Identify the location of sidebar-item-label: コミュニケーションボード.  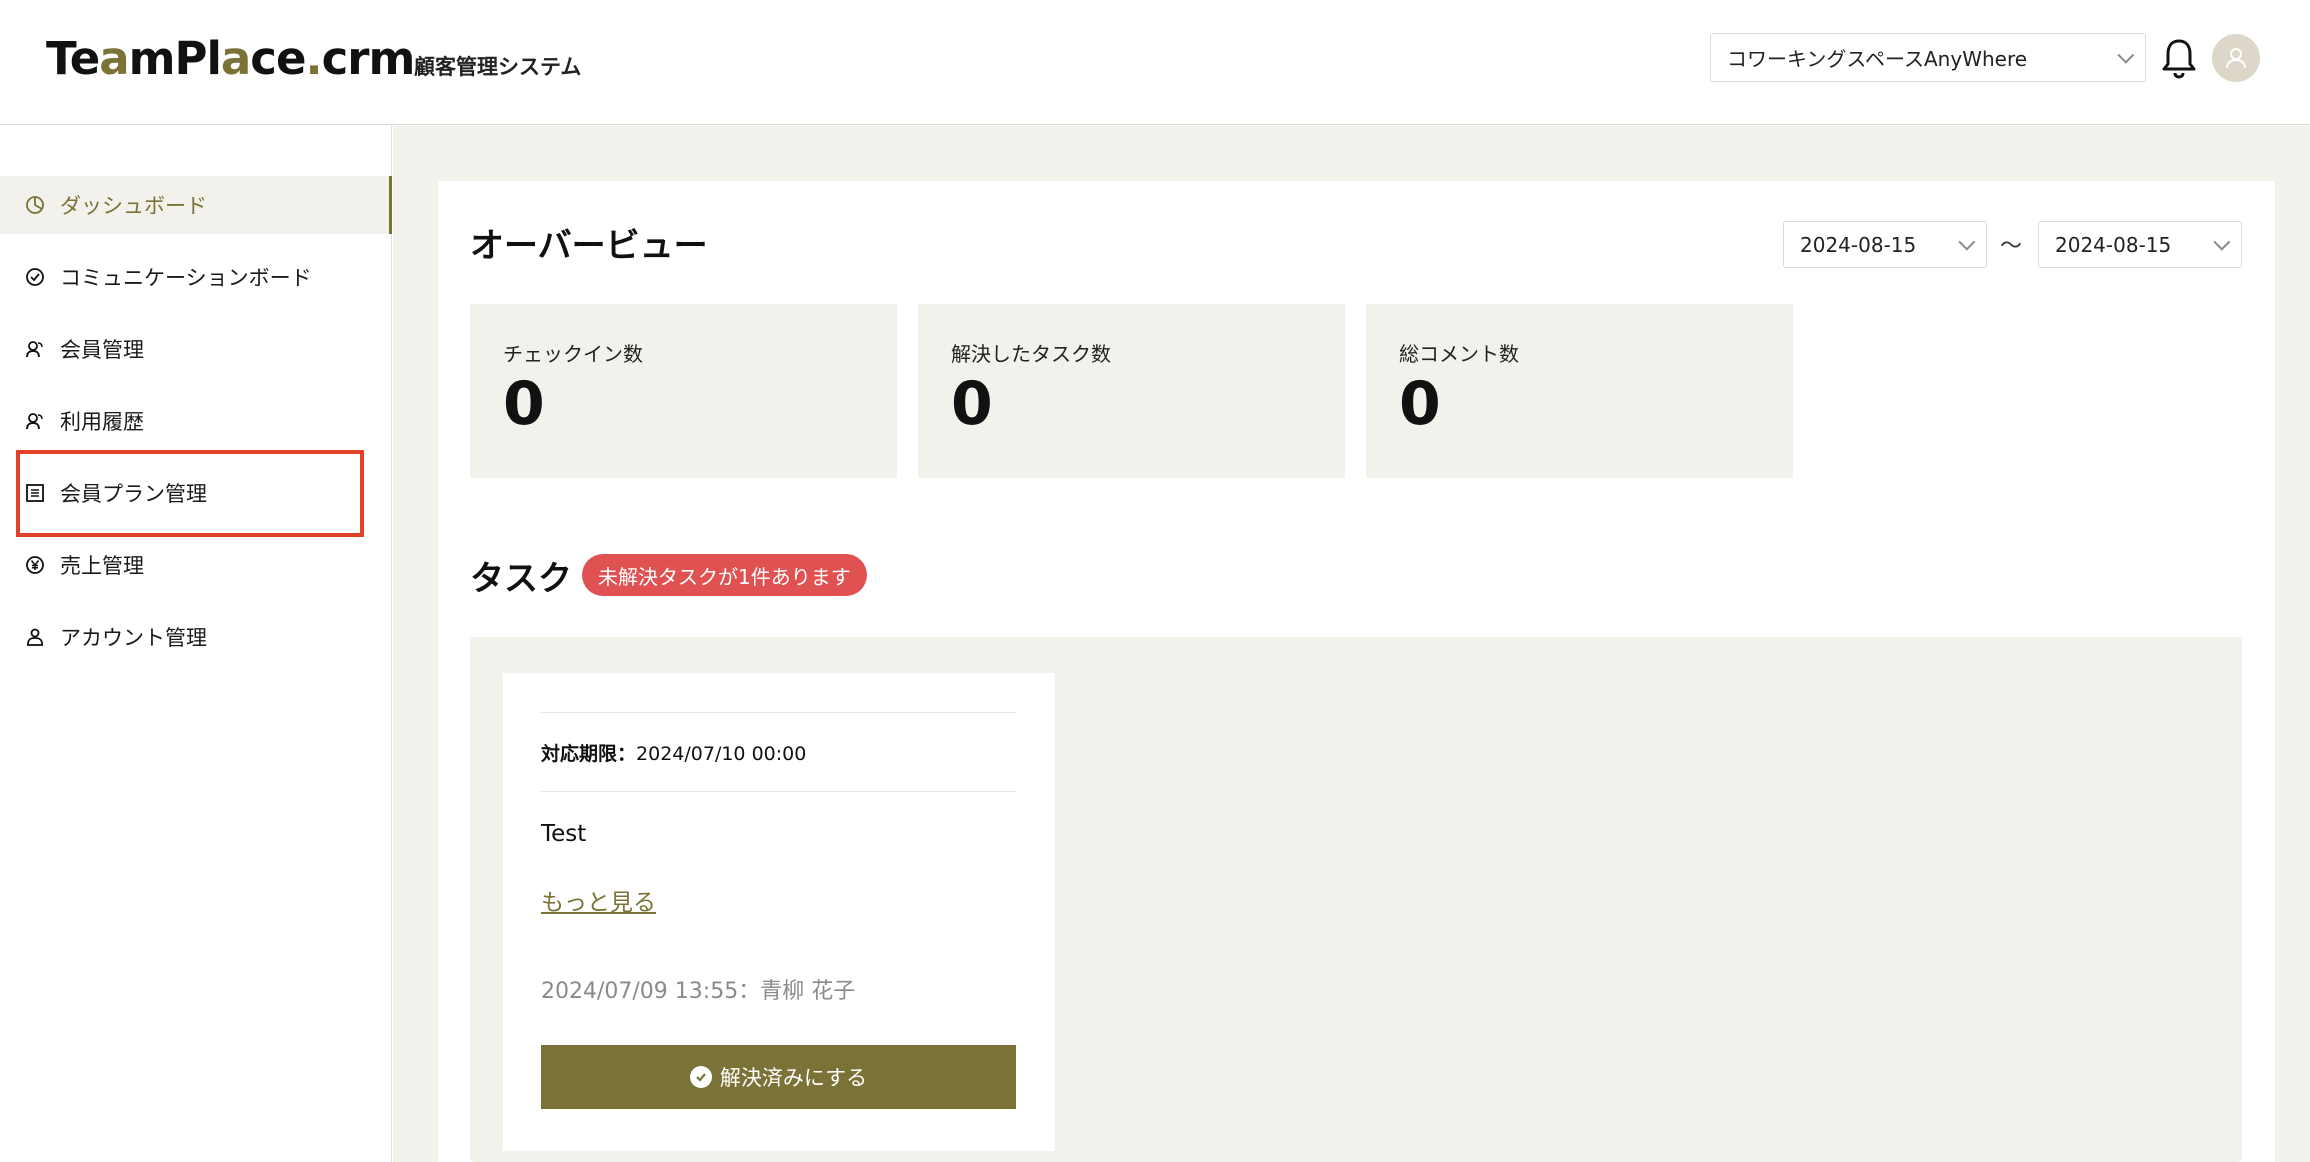
(186, 278).